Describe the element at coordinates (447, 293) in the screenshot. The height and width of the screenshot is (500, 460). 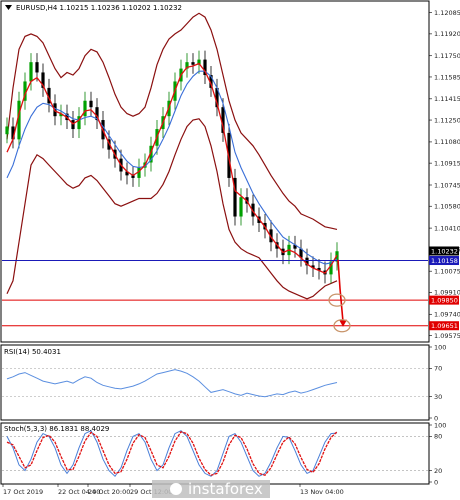
I see `y-tick-label: 1.09910` at that location.